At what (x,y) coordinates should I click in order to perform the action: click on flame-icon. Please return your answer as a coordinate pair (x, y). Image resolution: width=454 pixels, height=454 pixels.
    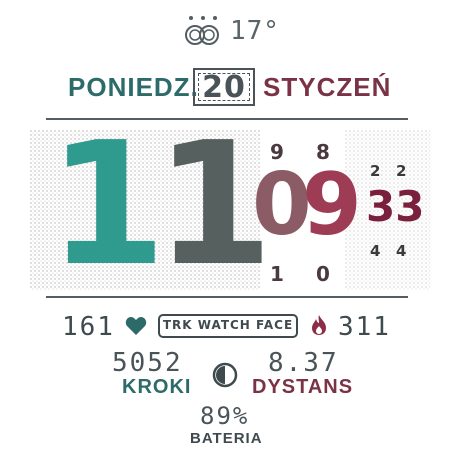
    Looking at the image, I should click on (319, 325).